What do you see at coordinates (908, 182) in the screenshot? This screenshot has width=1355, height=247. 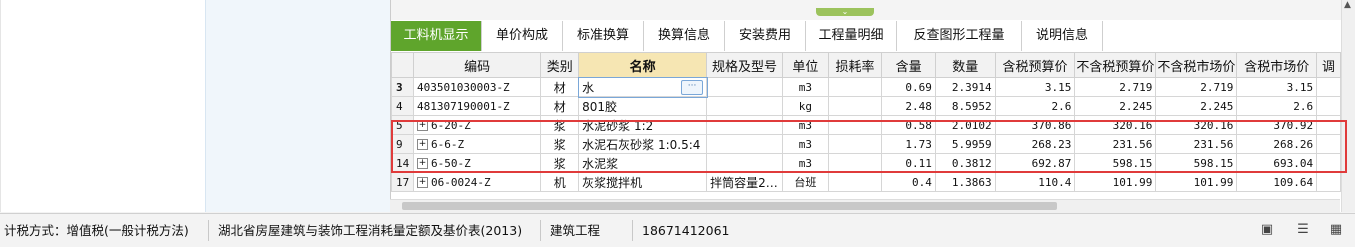 I see `content-cell: 0.4` at bounding box center [908, 182].